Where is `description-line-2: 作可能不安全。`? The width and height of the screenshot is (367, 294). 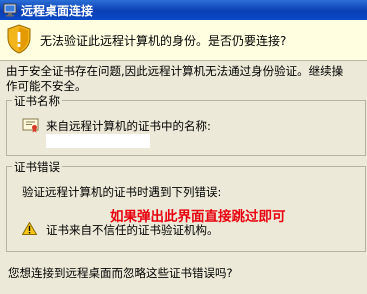
description-line-2: 作可能不安全。 is located at coordinates (46, 86).